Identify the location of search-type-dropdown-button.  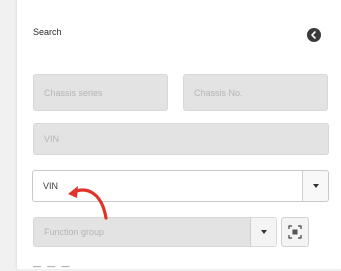
(315, 186).